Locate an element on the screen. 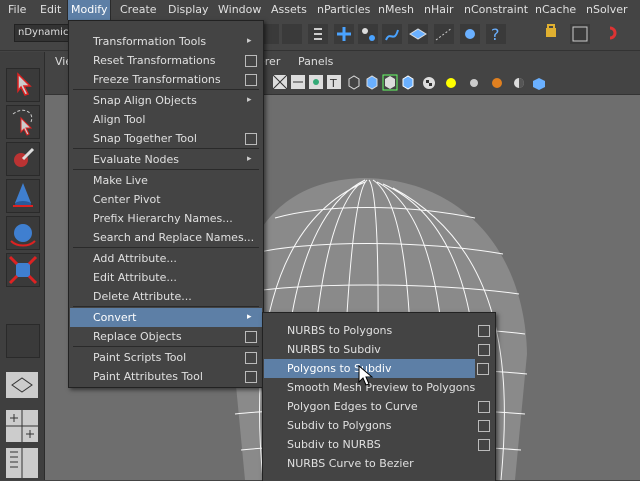 Image resolution: width=640 pixels, height=481 pixels. grid-toggle-icon is located at coordinates (280, 82).